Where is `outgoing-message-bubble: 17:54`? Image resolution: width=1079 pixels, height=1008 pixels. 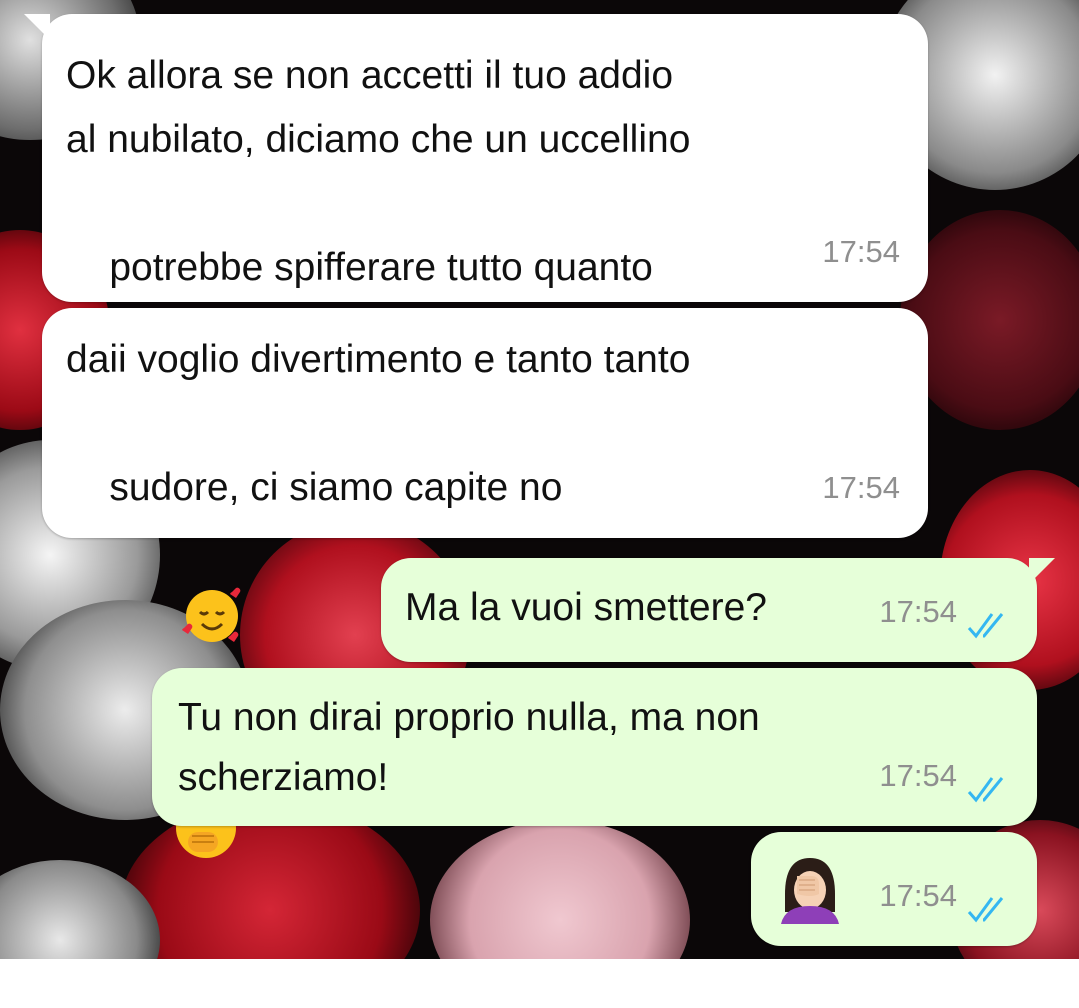 outgoing-message-bubble: 17:54 is located at coordinates (894, 889).